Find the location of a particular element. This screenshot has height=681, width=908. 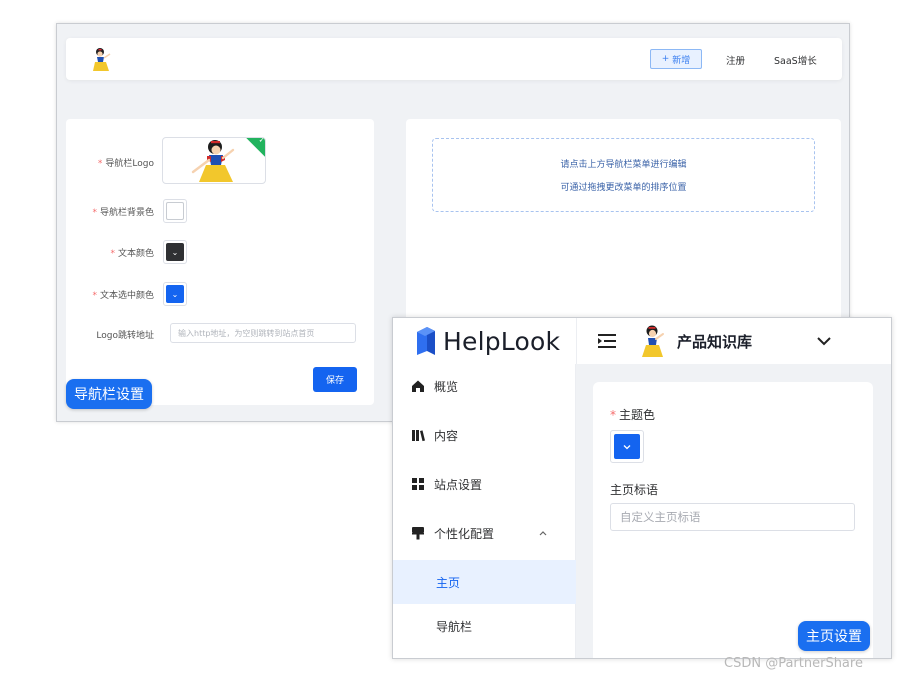

home-settings-badge: 主页设置 is located at coordinates (834, 636).